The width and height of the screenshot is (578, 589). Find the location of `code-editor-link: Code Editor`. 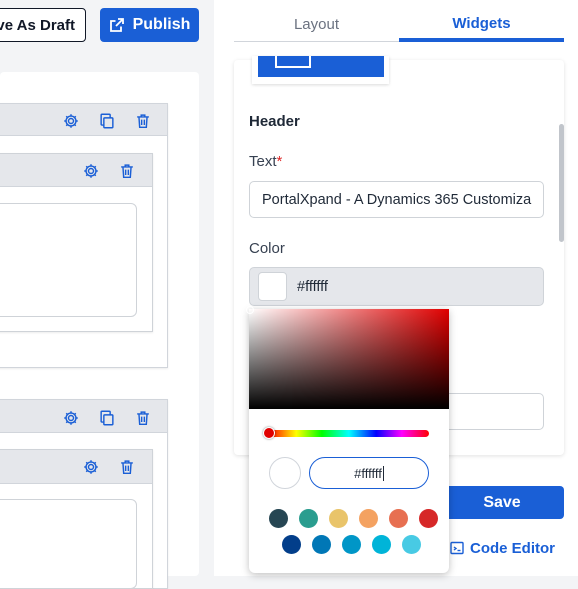

code-editor-link: Code Editor is located at coordinates (507, 548).